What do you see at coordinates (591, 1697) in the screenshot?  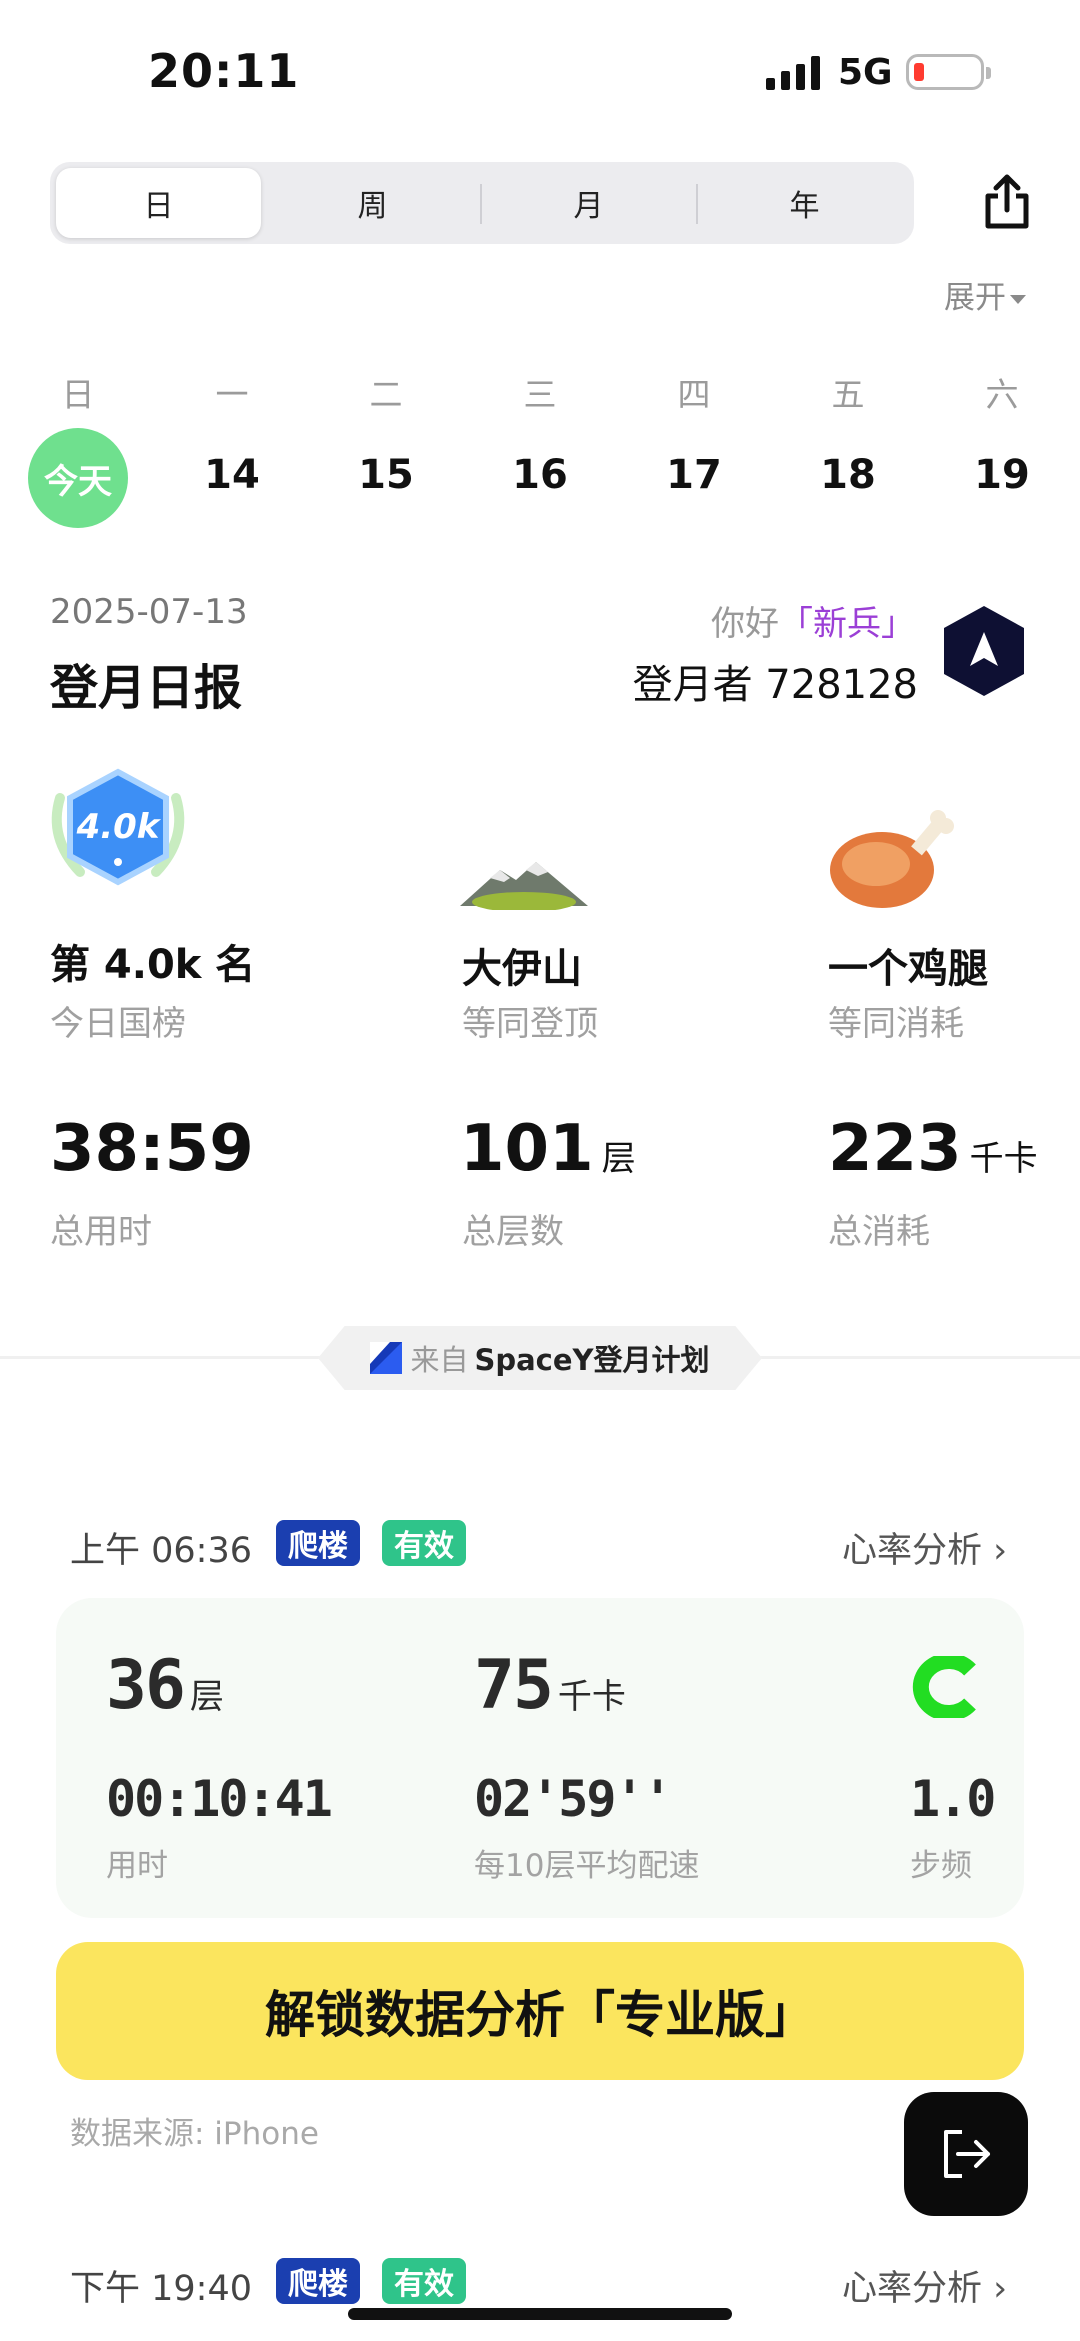 I see `record-calories-unit: 千卡` at bounding box center [591, 1697].